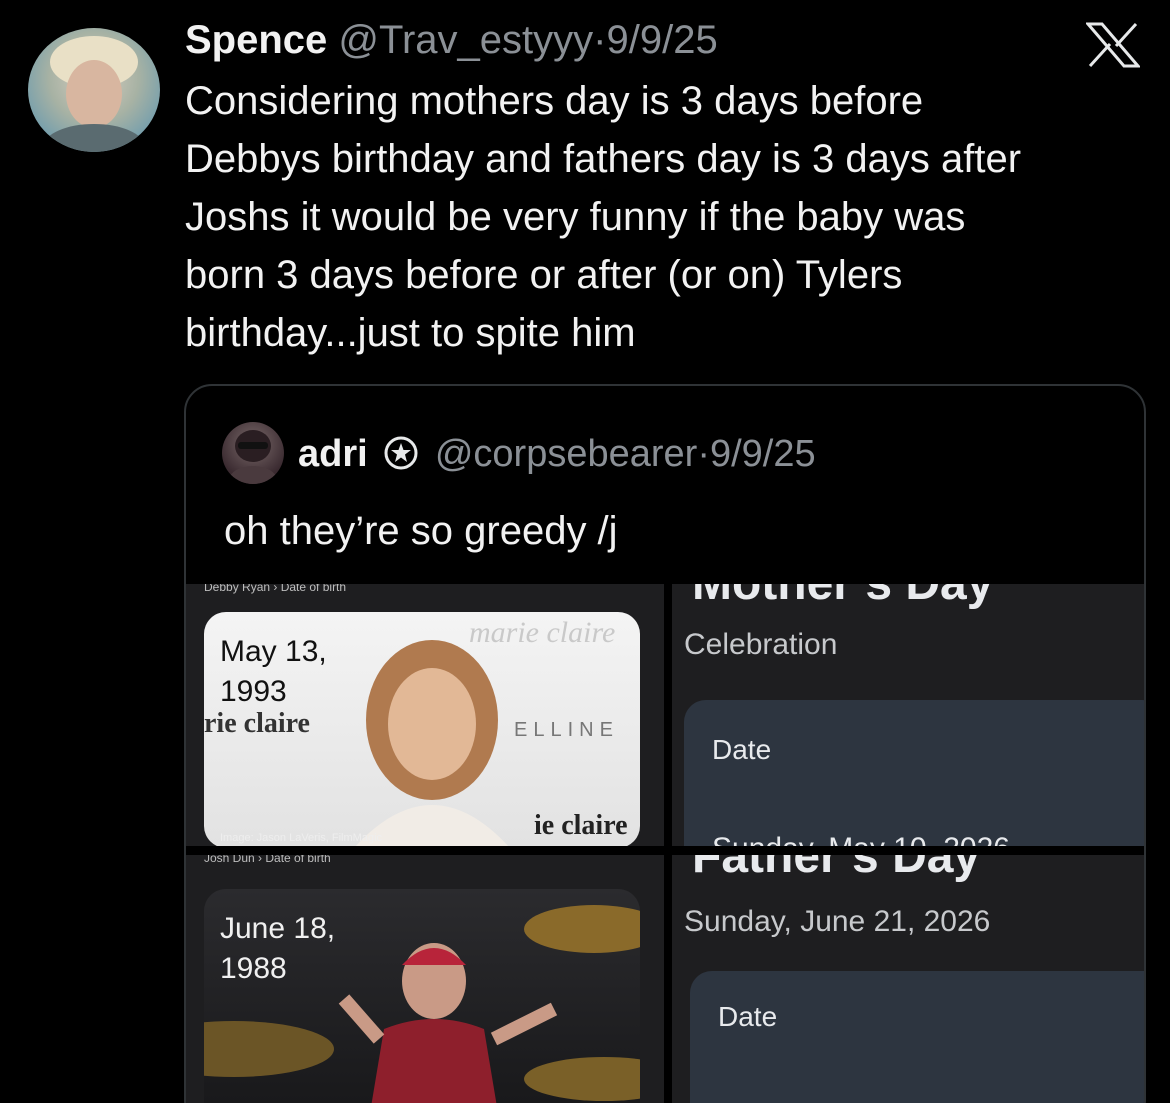 Image resolution: width=1170 pixels, height=1103 pixels. What do you see at coordinates (94, 90) in the screenshot?
I see `author-avatar` at bounding box center [94, 90].